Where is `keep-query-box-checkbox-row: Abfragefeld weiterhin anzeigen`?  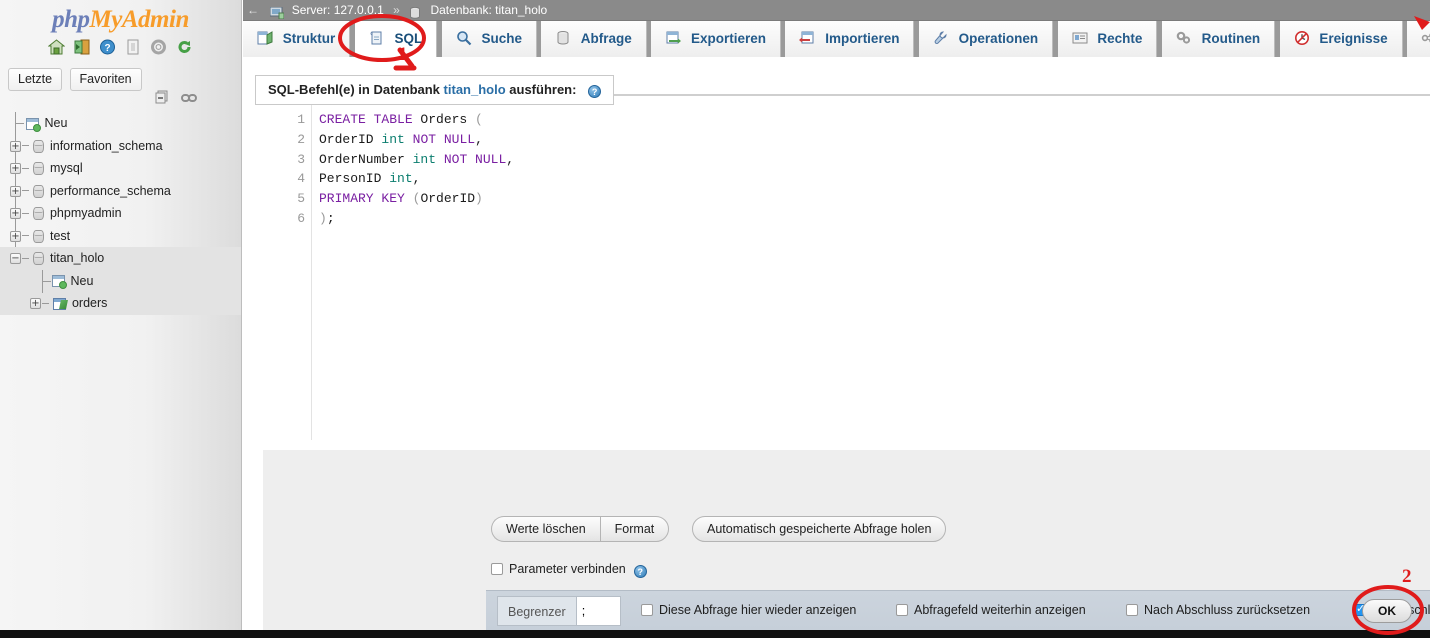 keep-query-box-checkbox-row: Abfragefeld weiterhin anzeigen is located at coordinates (991, 610).